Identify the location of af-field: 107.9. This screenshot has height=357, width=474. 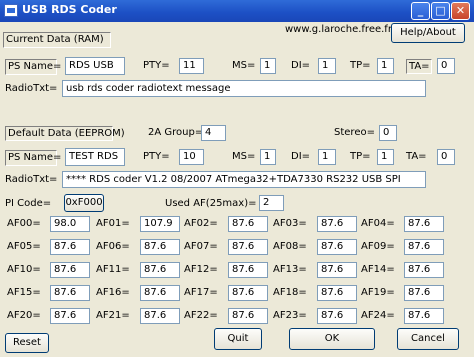
(160, 224).